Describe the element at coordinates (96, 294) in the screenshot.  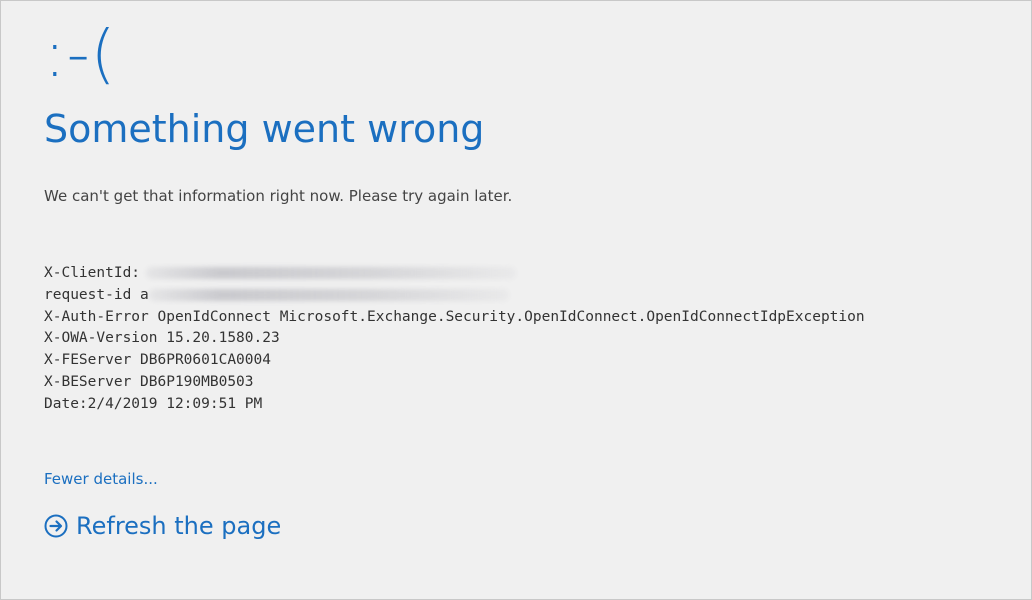
I see `request-id-label: request-id a` at that location.